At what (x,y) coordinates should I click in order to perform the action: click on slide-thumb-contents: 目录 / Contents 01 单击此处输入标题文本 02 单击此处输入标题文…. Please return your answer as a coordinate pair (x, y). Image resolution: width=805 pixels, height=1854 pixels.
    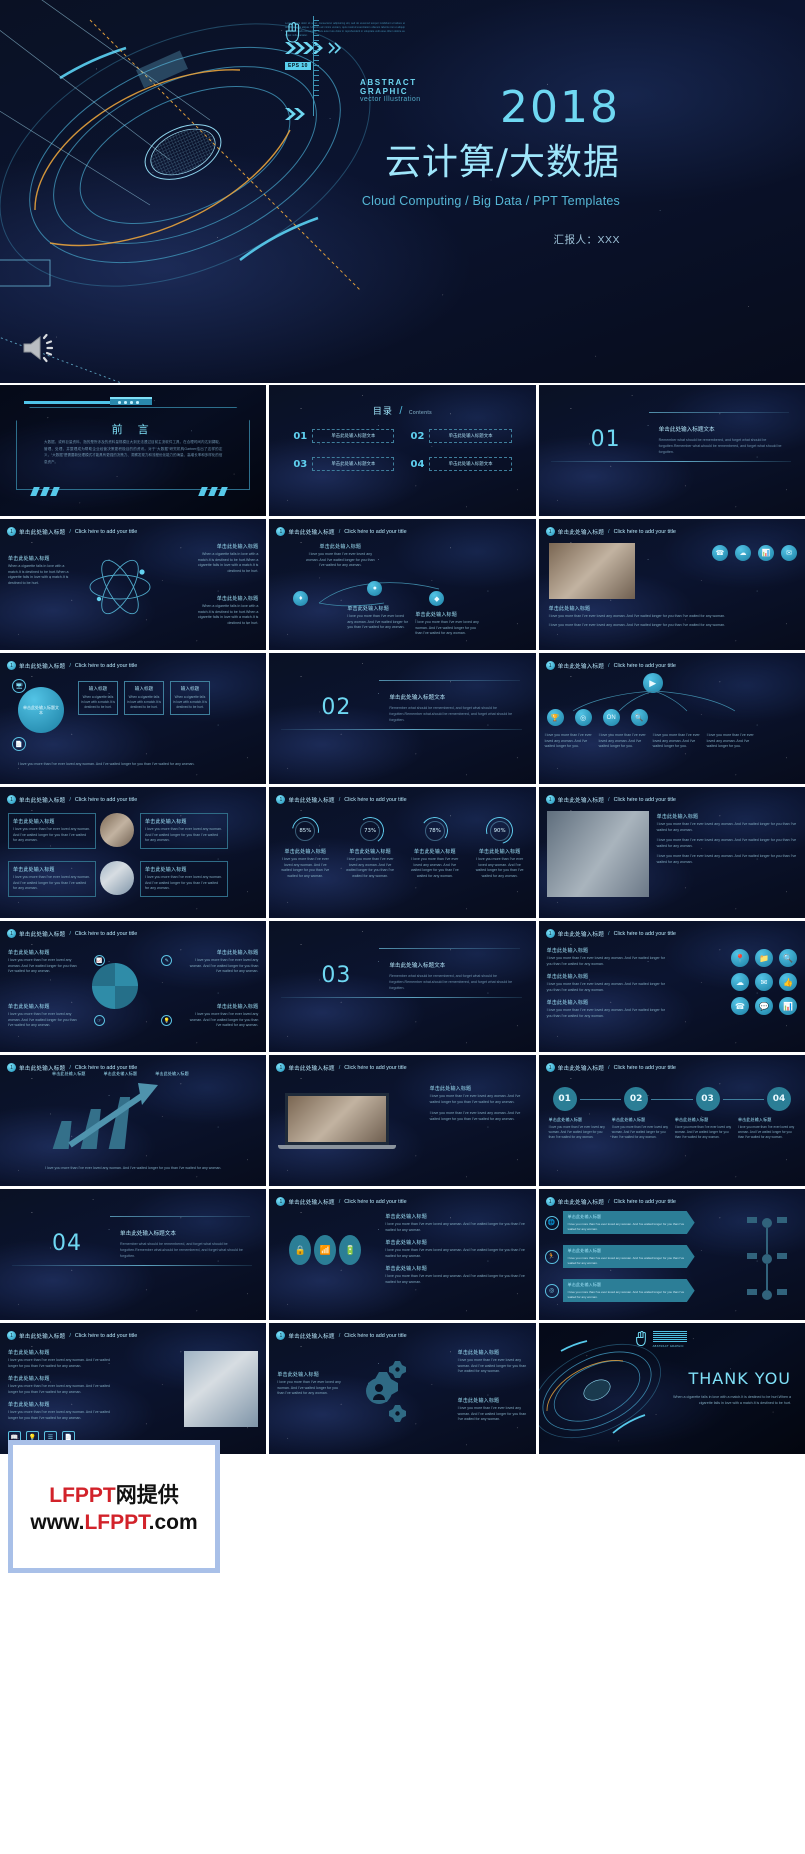
    Looking at the image, I should click on (402, 450).